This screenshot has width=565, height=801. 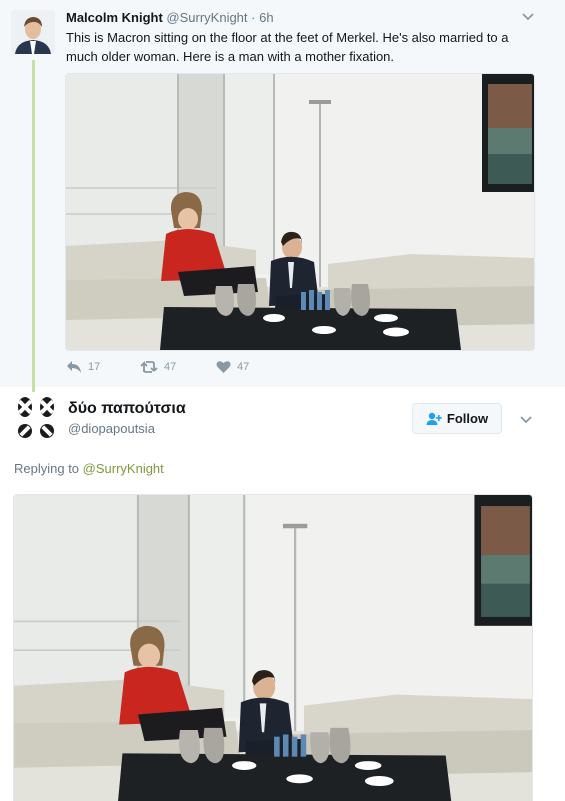 What do you see at coordinates (33, 32) in the screenshot?
I see `user-avatar-photo` at bounding box center [33, 32].